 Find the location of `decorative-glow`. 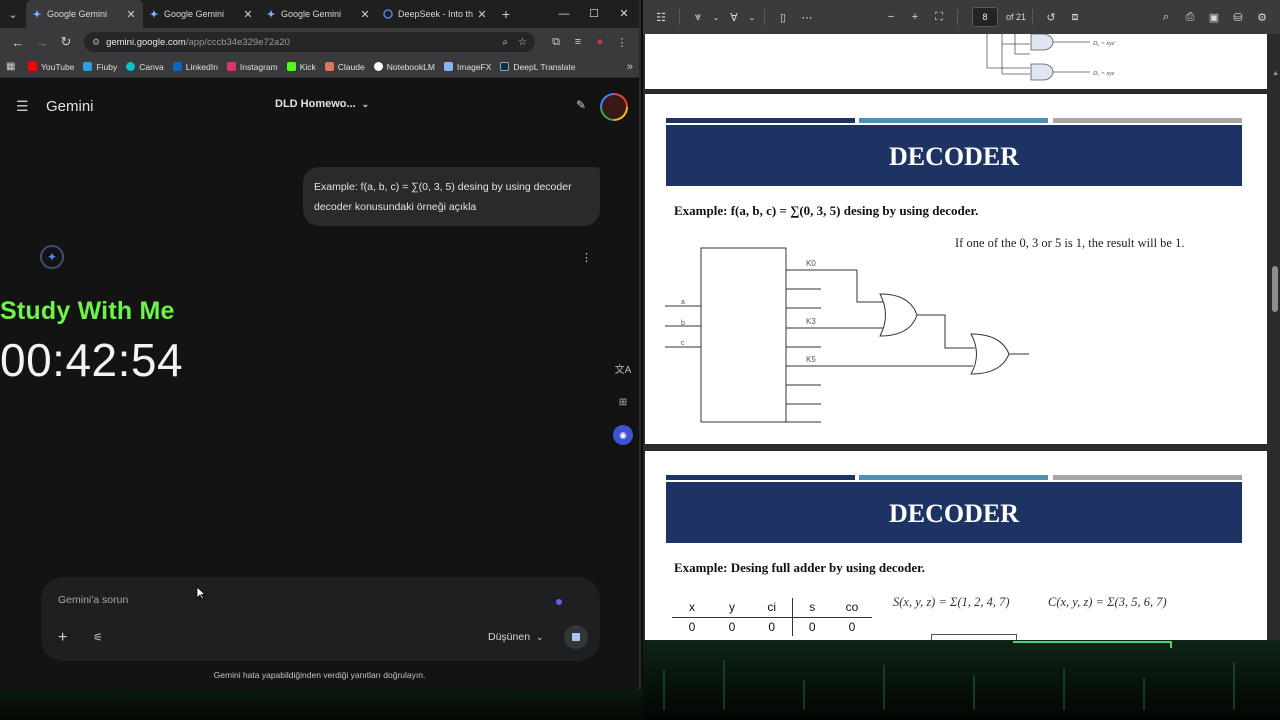

decorative-glow is located at coordinates (949, 675).